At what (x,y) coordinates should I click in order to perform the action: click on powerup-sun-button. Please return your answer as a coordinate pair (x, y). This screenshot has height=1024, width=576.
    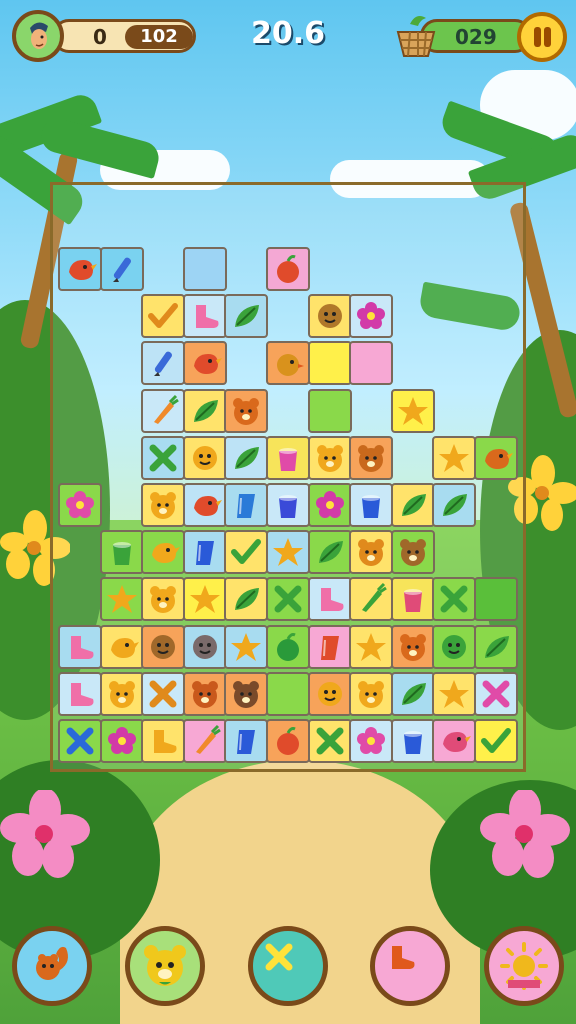
    Looking at the image, I should click on (524, 966).